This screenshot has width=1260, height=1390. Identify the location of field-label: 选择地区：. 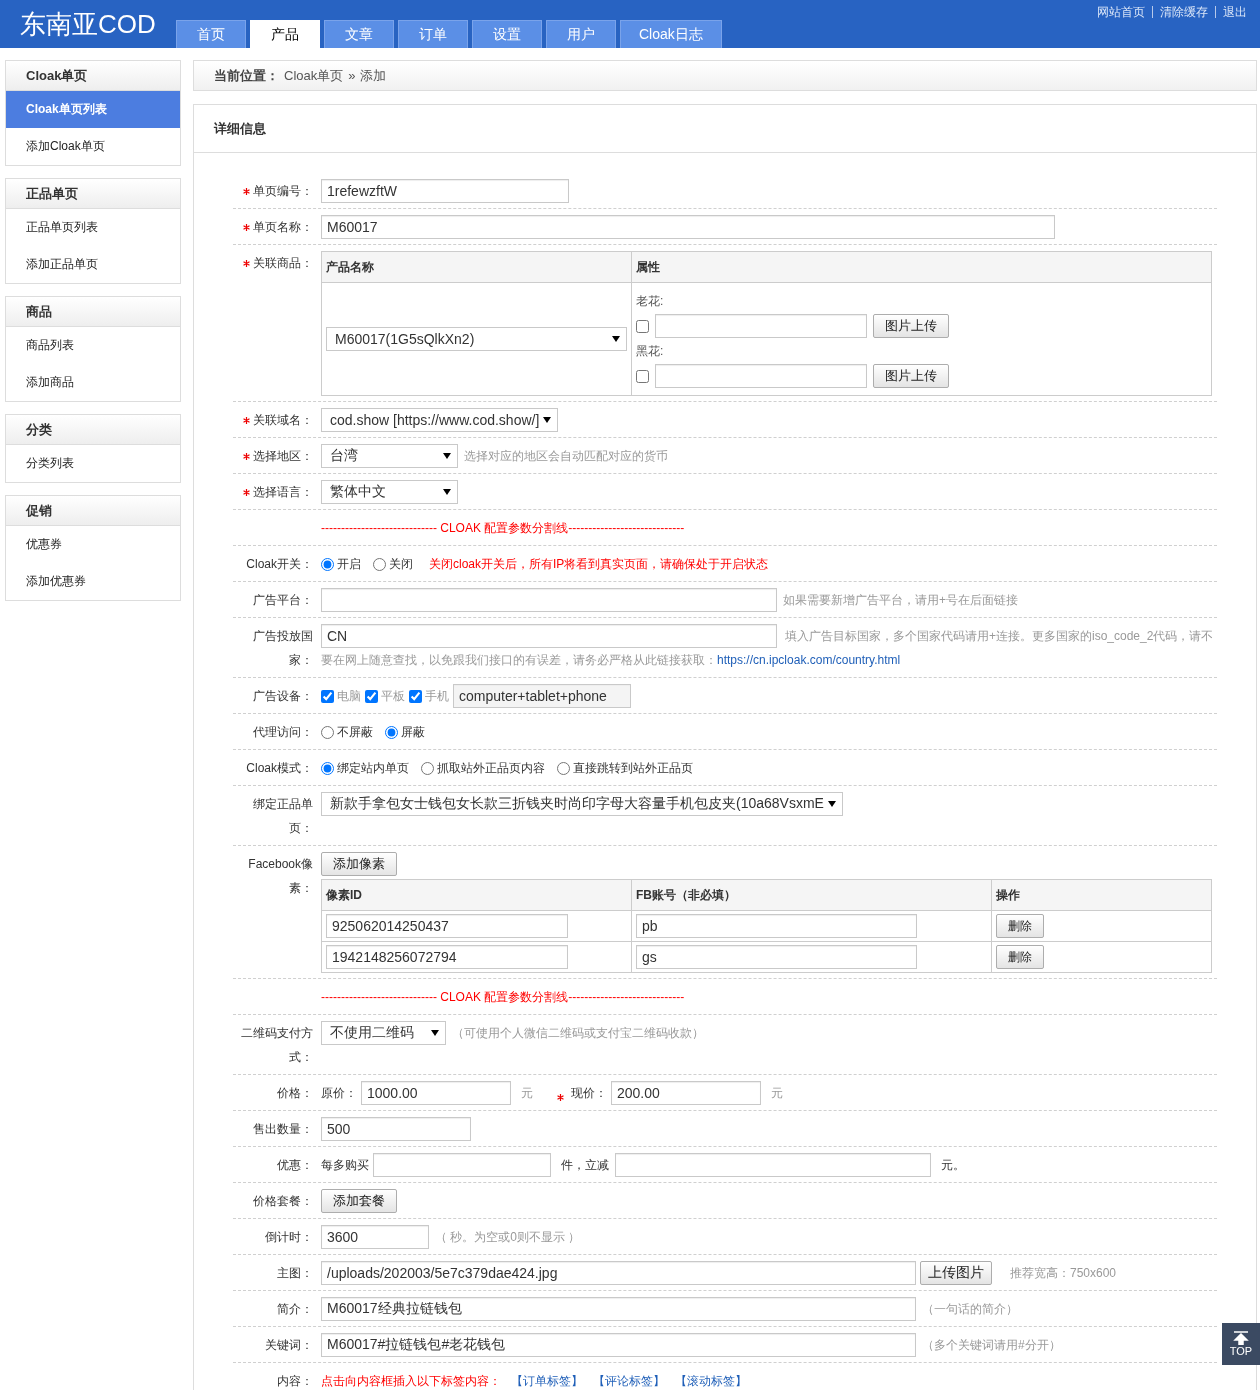
(283, 456).